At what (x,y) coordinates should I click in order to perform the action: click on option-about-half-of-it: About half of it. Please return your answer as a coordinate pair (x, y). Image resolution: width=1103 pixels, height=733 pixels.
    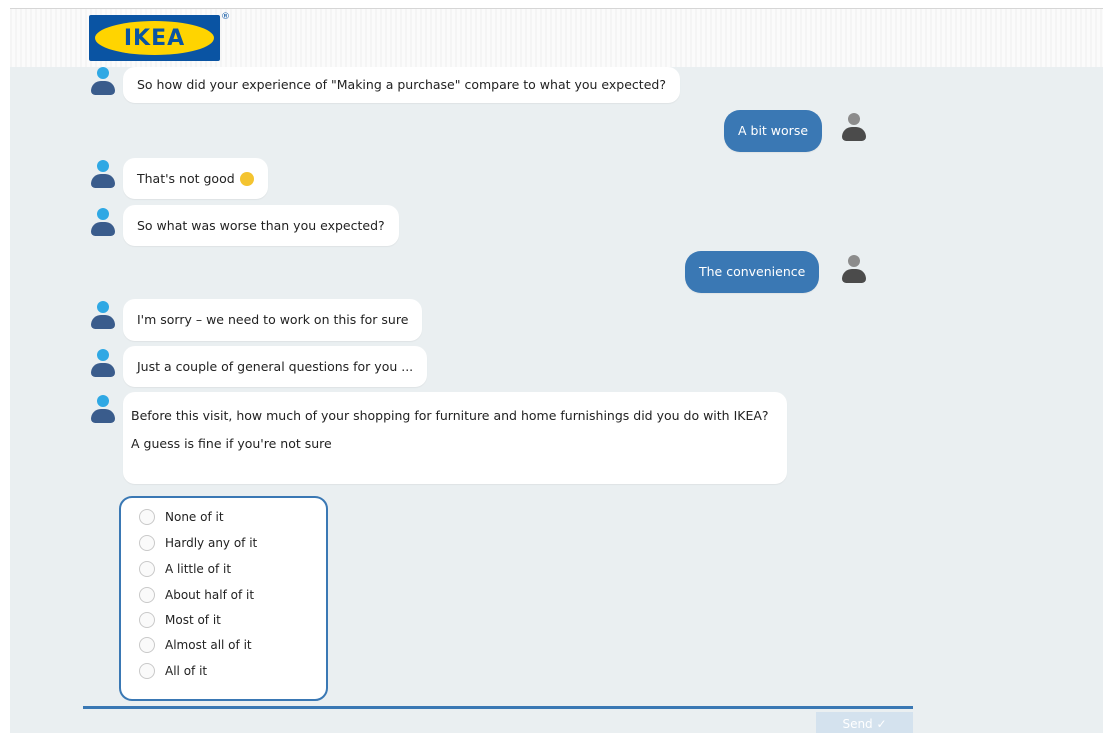
    Looking at the image, I should click on (196, 595).